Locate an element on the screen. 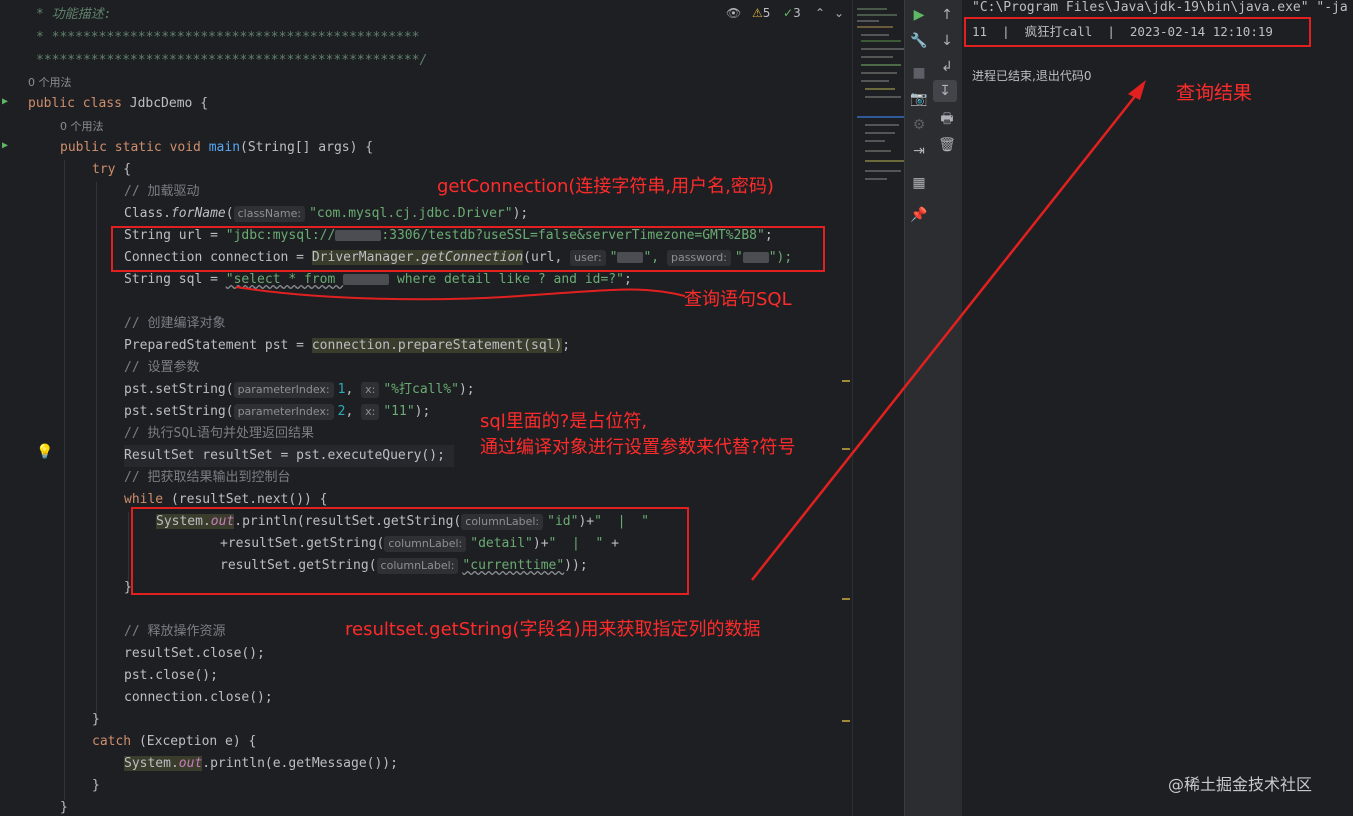 The image size is (1353, 816). result-arrow-head is located at coordinates (1137, 90).